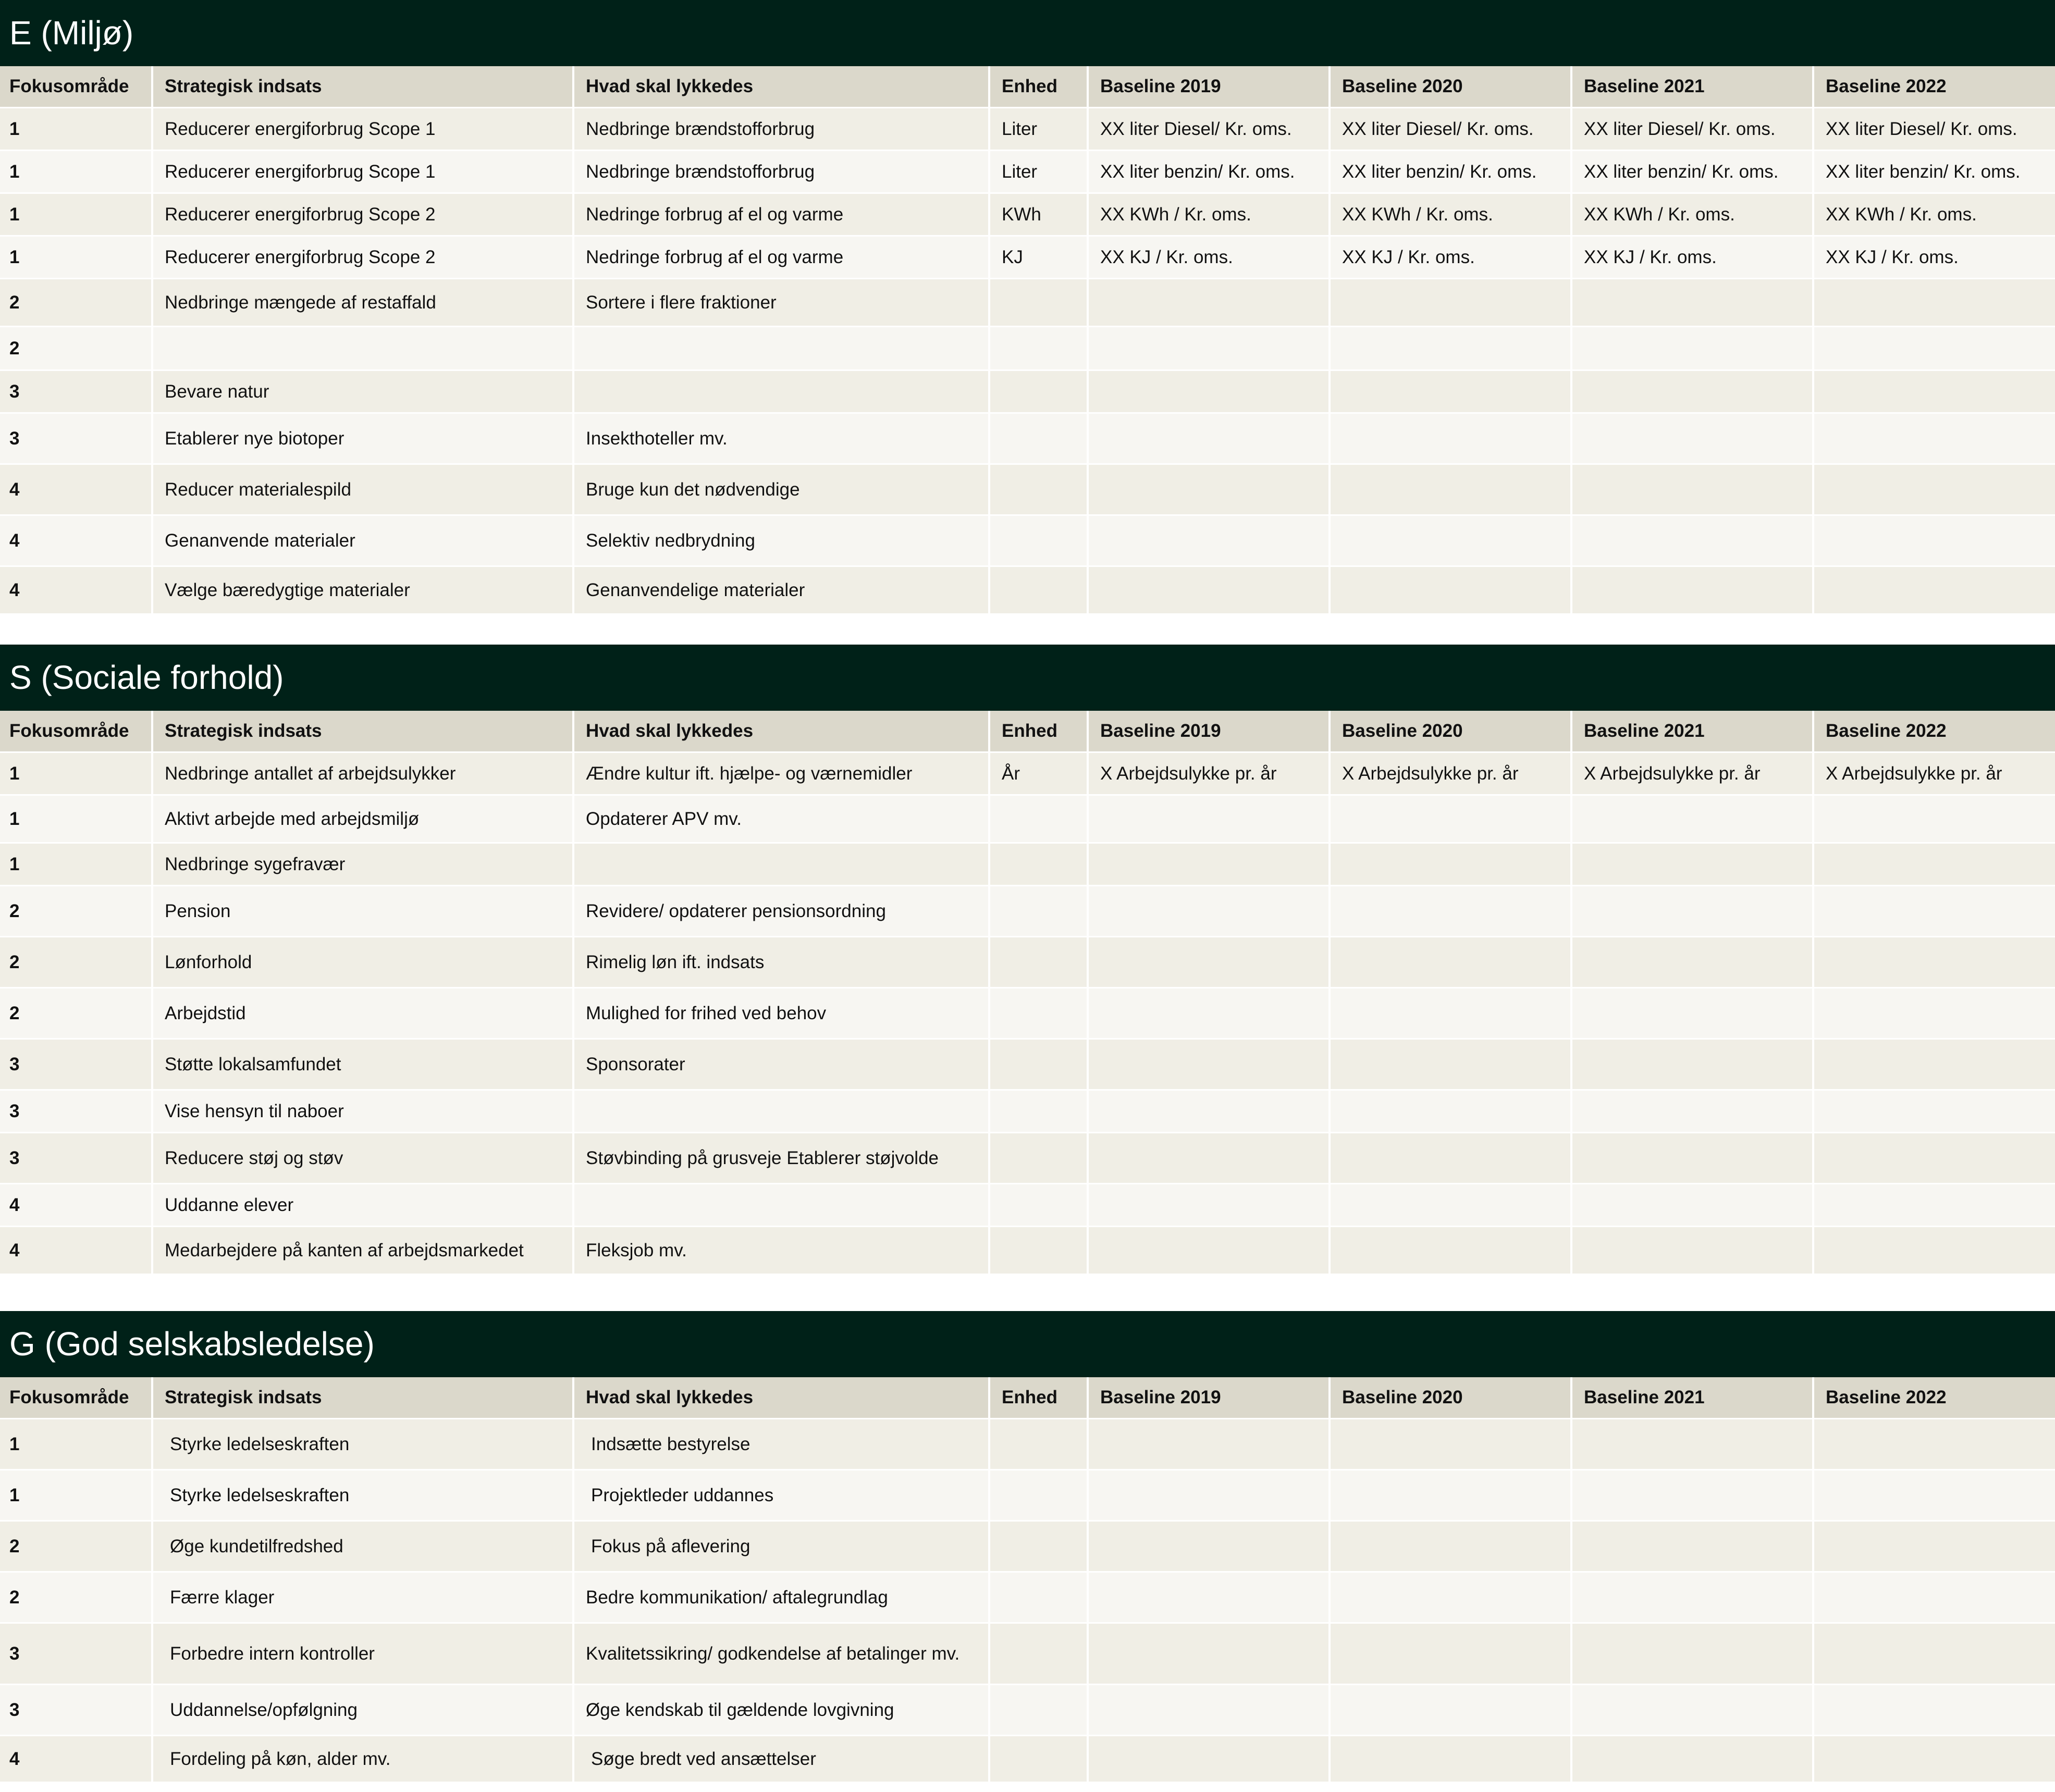 The height and width of the screenshot is (1792, 2055). Describe the element at coordinates (362, 1495) in the screenshot. I see `cell-strategy: Styrke ledelseskraften` at that location.